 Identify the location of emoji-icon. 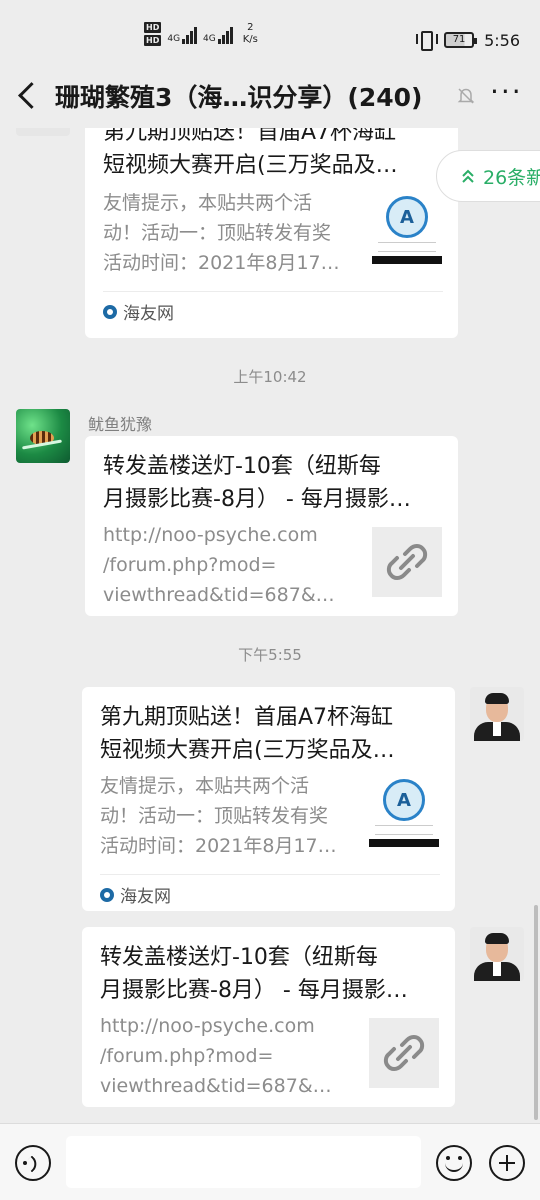
(454, 1163).